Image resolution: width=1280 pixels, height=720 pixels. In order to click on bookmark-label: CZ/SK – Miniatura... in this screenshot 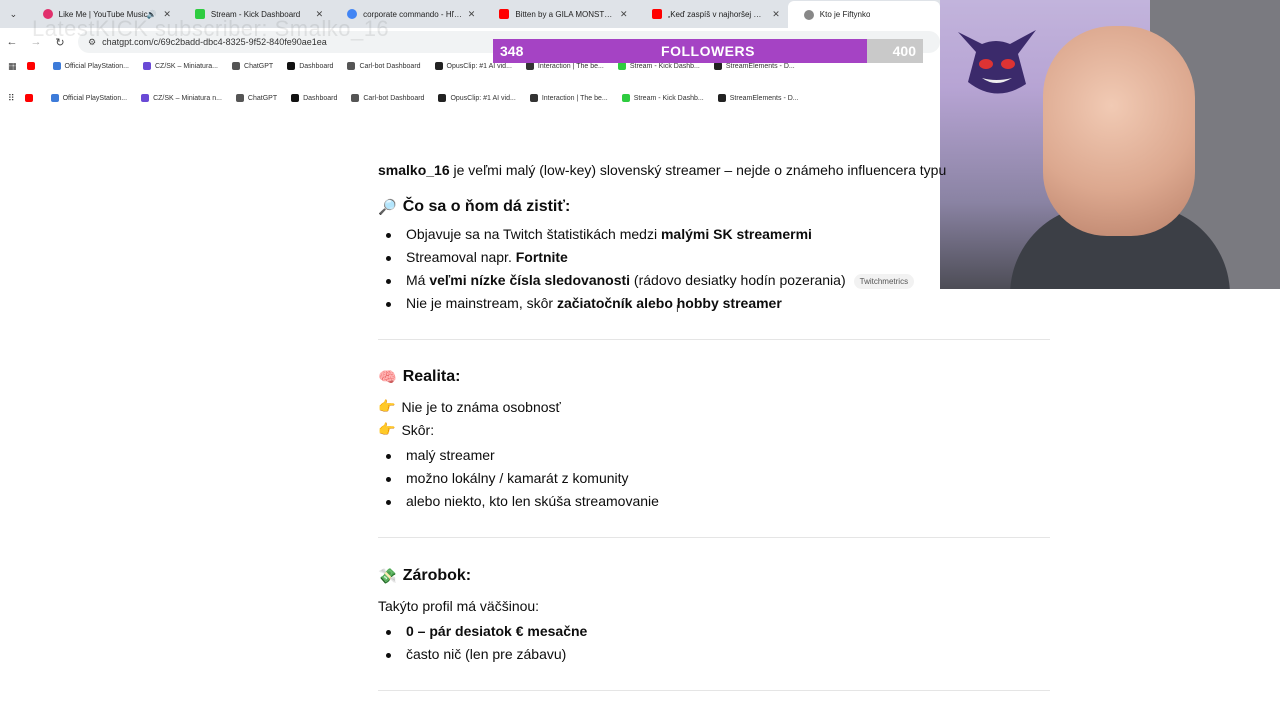, I will do `click(186, 66)`.